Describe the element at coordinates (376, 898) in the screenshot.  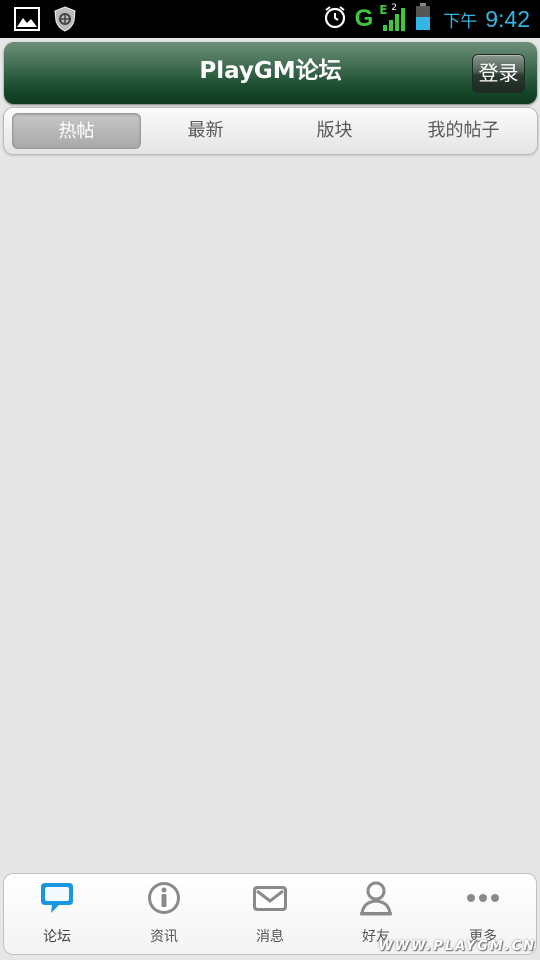
I see `person-icon` at that location.